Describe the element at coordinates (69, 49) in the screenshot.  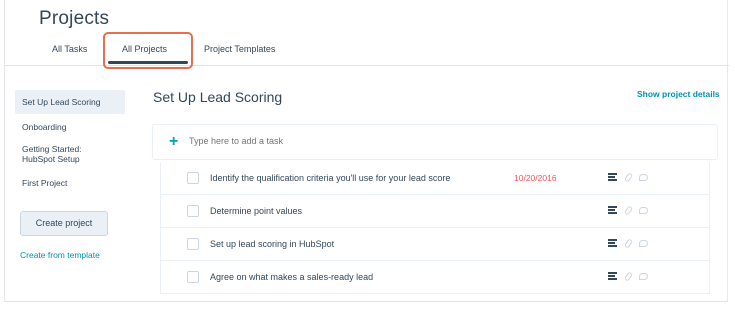
I see `tab-all-tasks: All Tasks` at that location.